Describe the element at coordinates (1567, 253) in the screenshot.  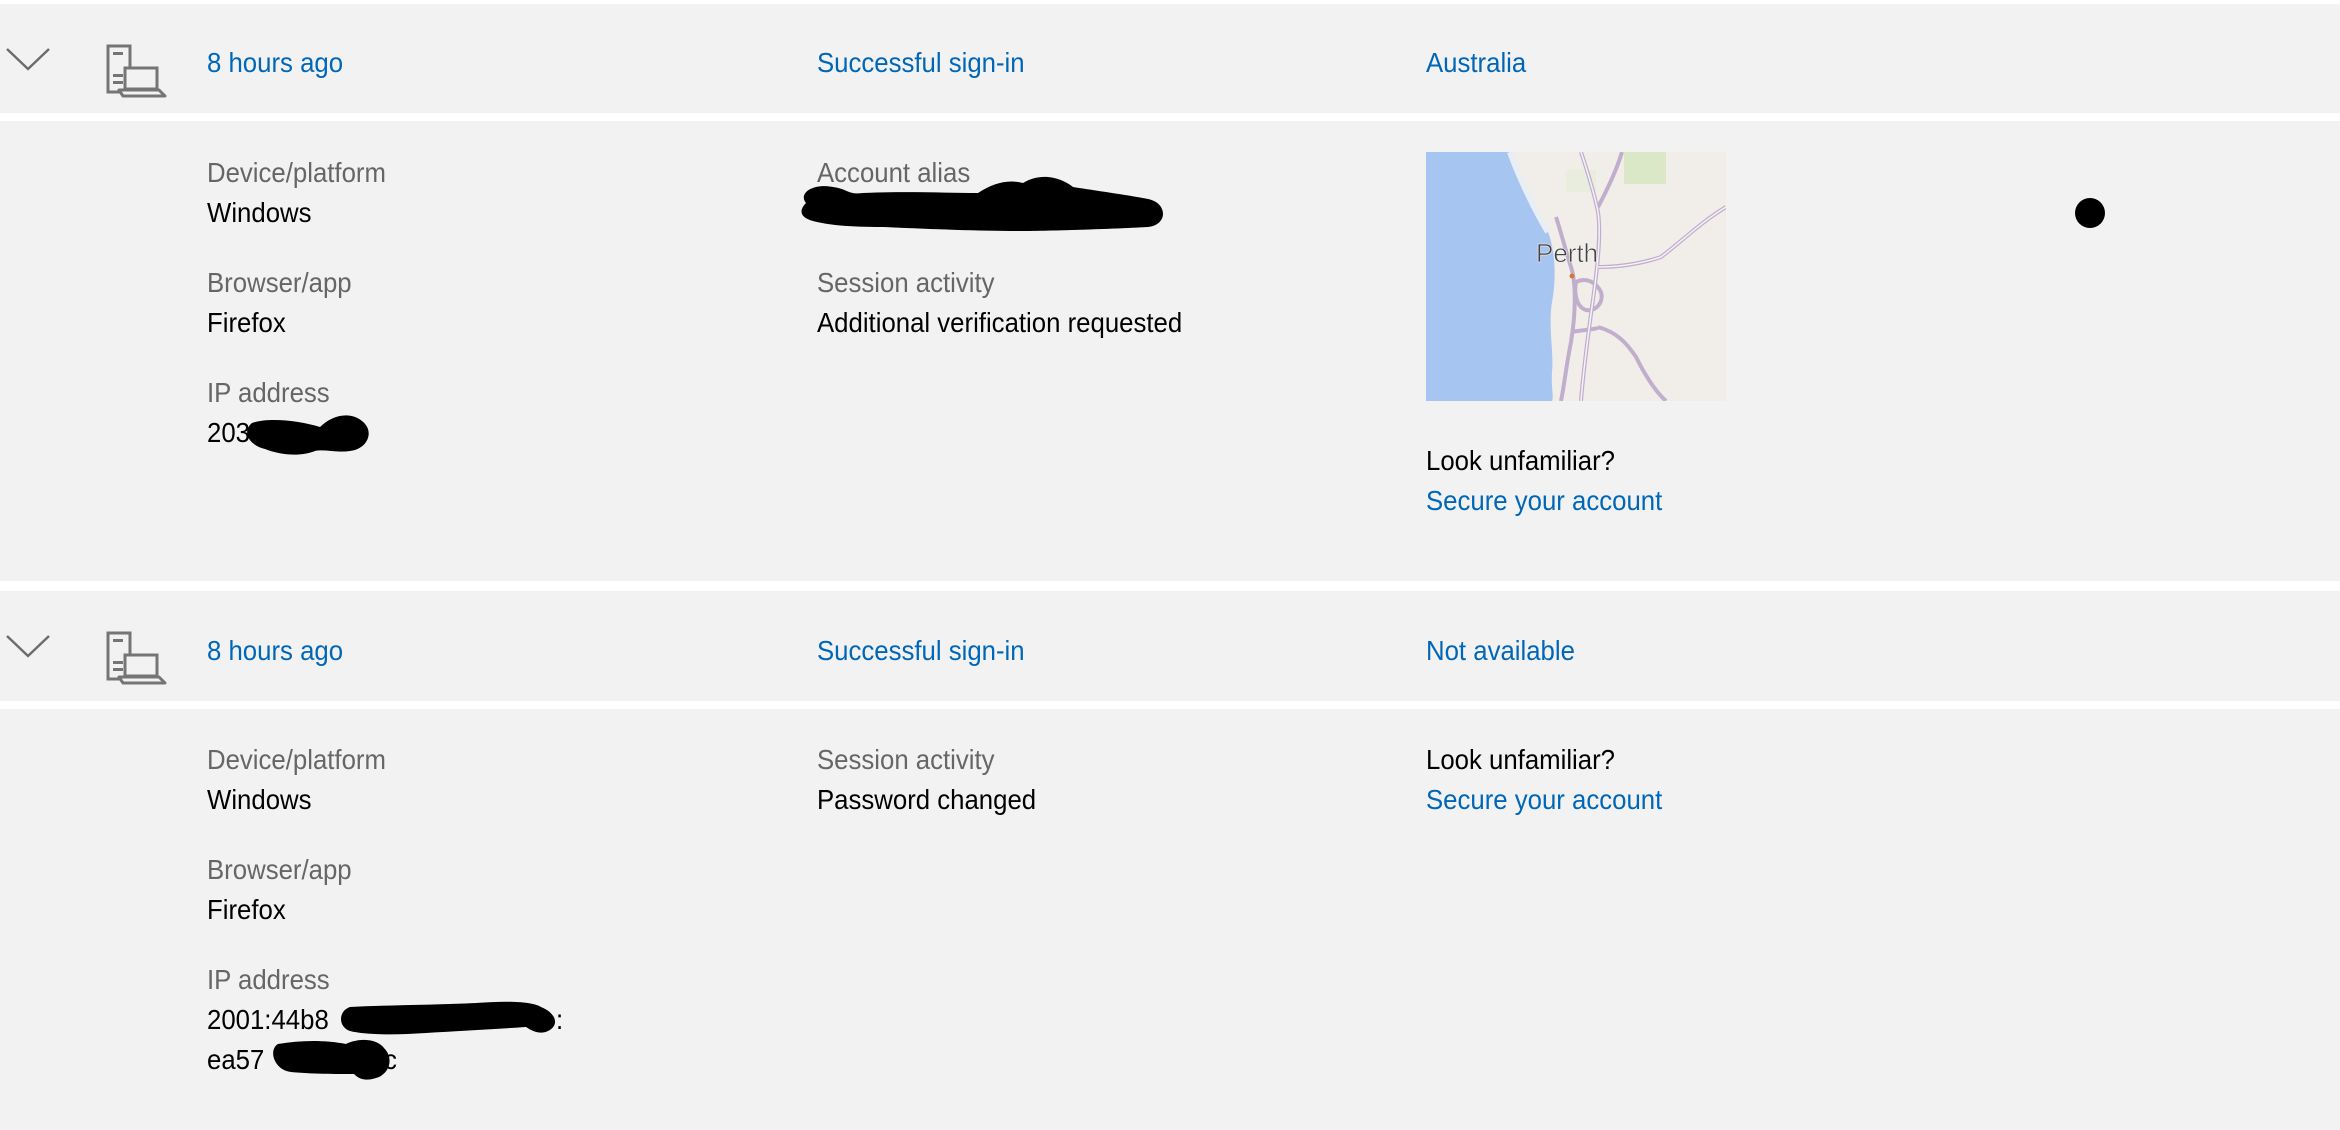
I see `map-city-label: Perth` at that location.